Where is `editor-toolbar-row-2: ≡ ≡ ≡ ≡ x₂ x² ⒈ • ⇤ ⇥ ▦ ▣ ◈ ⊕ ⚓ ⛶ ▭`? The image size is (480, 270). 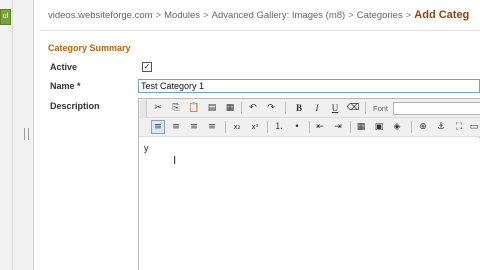
editor-toolbar-row-2: ≡ ≡ ≡ ≡ x₂ x² ⒈ • ⇤ ⇥ ▦ ▣ ◈ ⊕ ⚓ ⛶ ▭ is located at coordinates (309, 127).